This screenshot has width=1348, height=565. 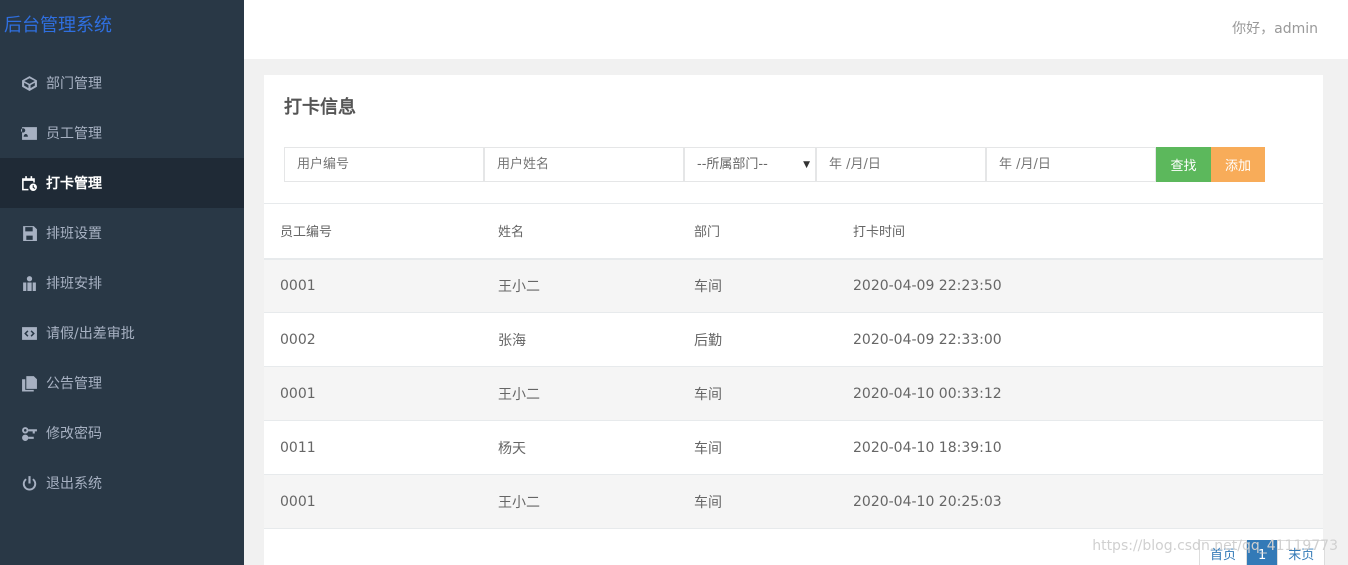 I want to click on cell-name: 杨天, so click(x=596, y=447).